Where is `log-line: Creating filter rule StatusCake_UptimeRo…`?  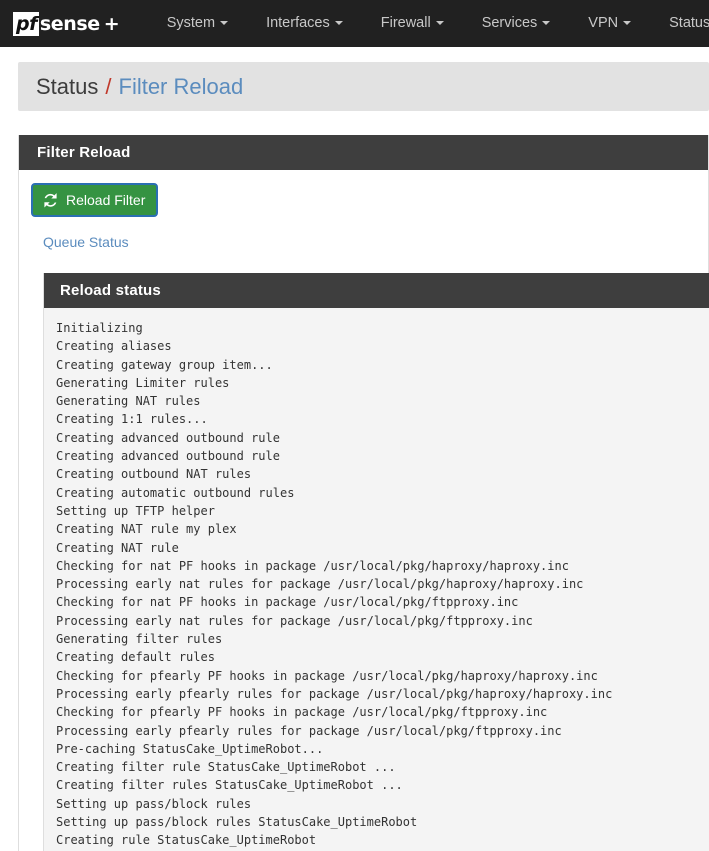 log-line: Creating filter rule StatusCake_UptimeRo… is located at coordinates (226, 767).